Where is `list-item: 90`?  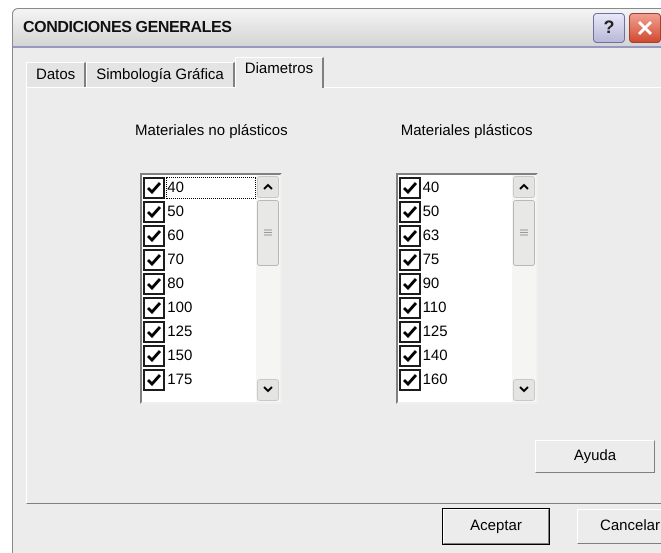
list-item: 90 is located at coordinates (433, 283).